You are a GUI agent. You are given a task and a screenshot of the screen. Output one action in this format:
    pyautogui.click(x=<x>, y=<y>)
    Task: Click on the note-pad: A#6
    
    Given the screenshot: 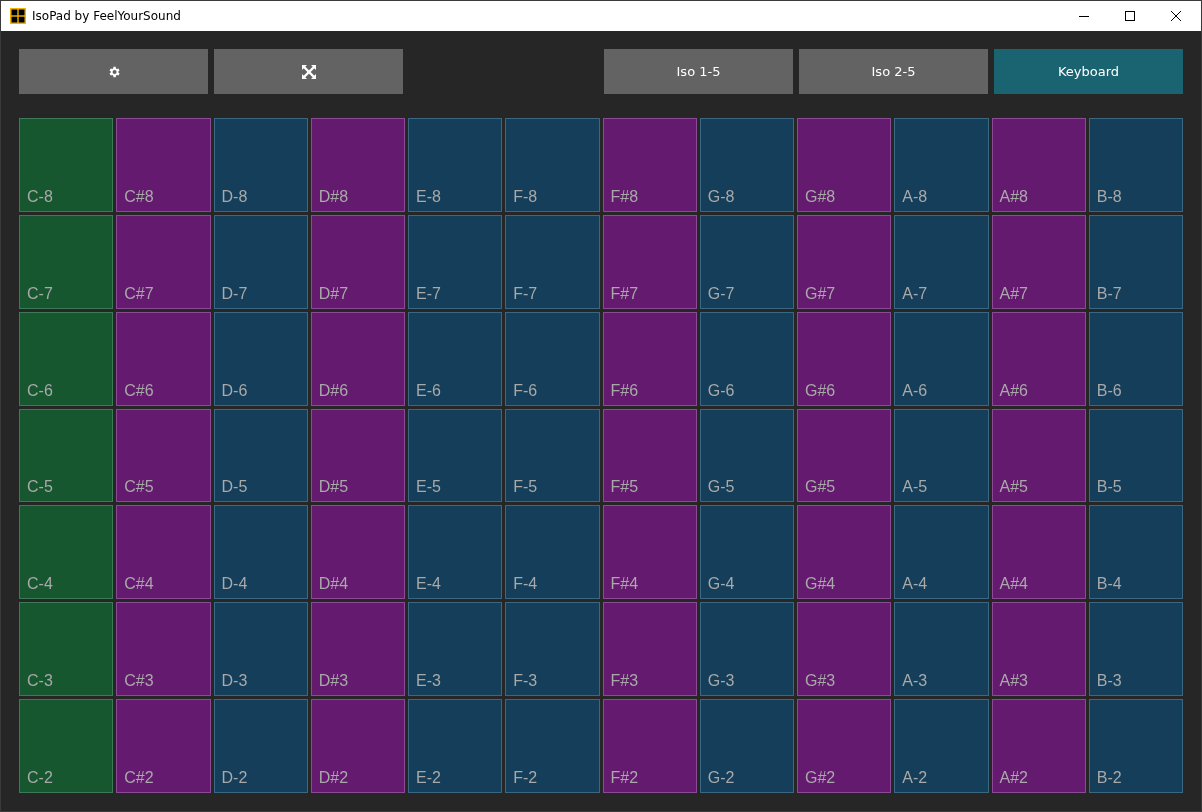 What is the action you would take?
    pyautogui.click(x=1038, y=358)
    